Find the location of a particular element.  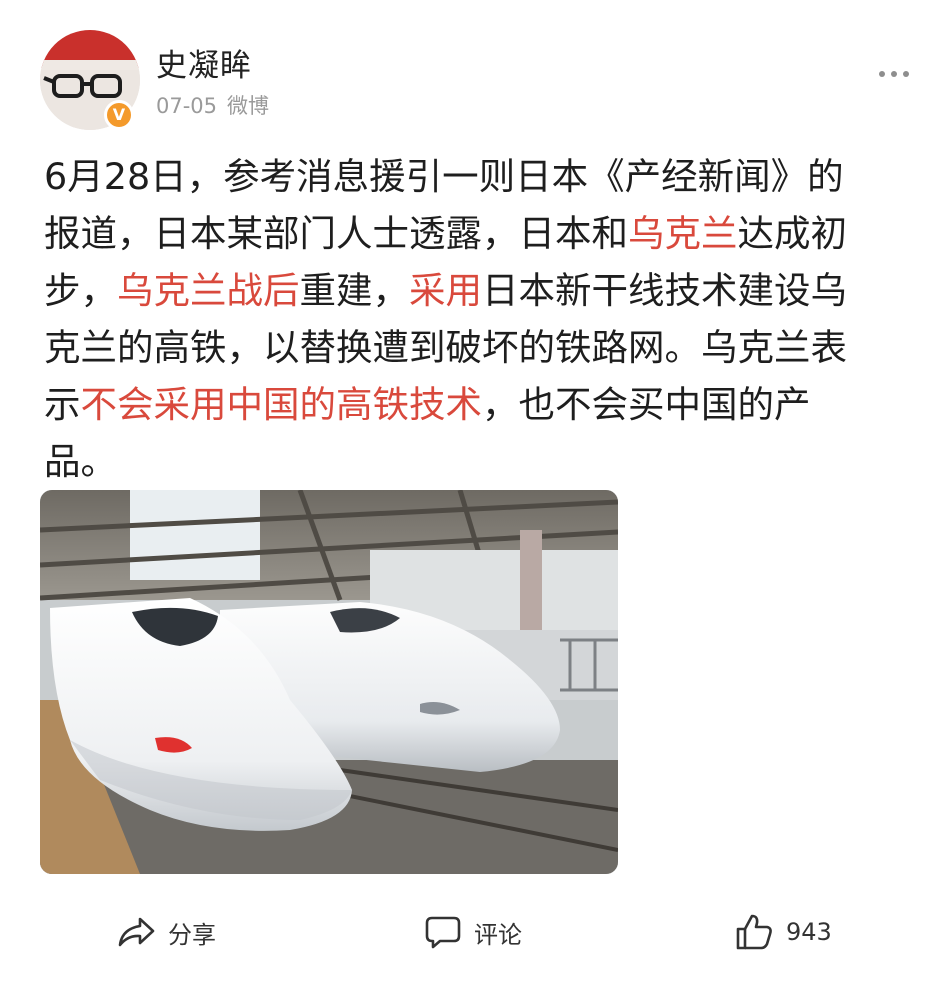

post-text-segment: 达成初 is located at coordinates (792, 233).